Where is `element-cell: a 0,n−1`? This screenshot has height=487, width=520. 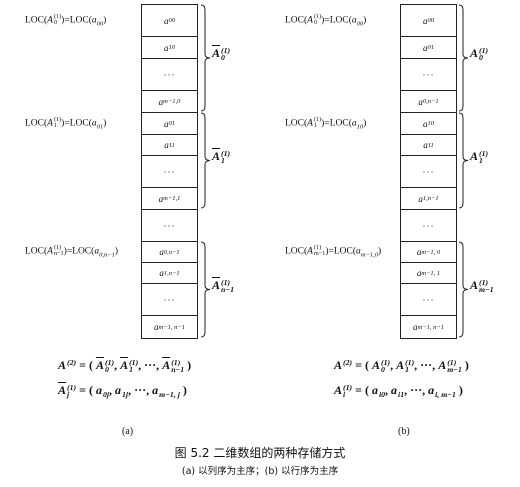
element-cell: a 0,n−1 is located at coordinates (428, 102).